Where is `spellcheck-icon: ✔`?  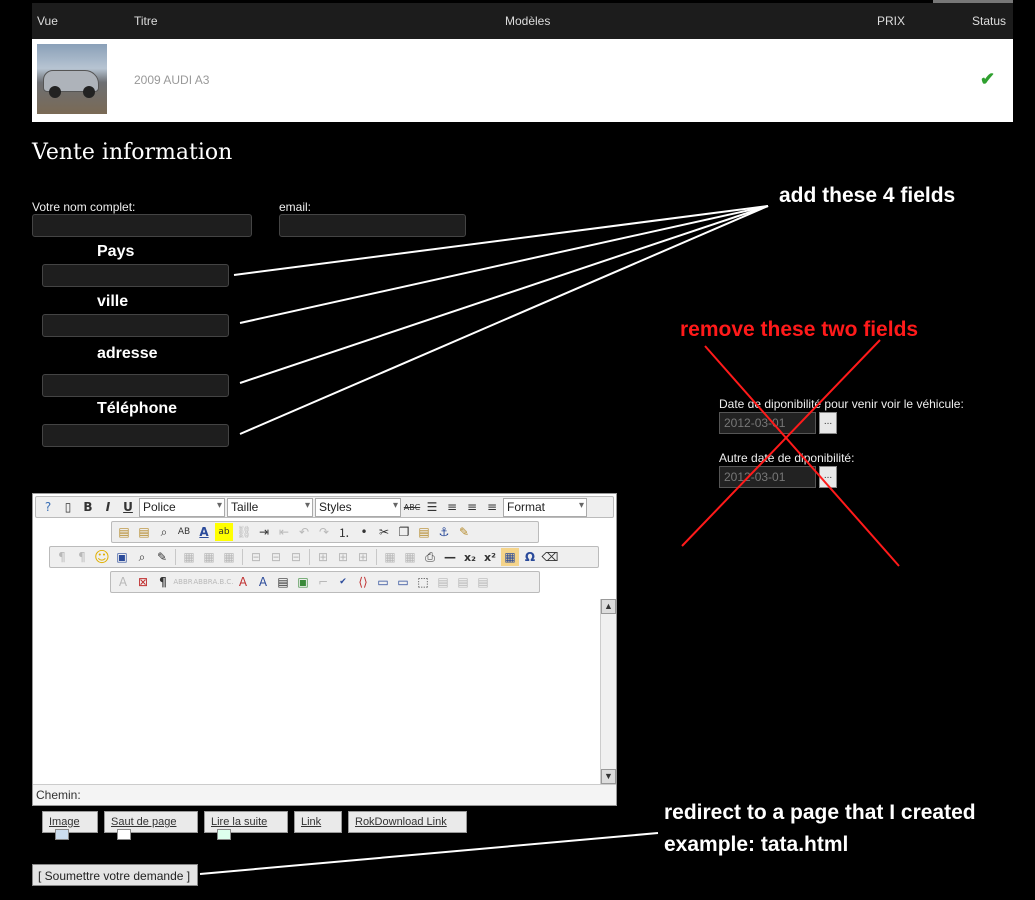 spellcheck-icon: ✔ is located at coordinates (343, 582).